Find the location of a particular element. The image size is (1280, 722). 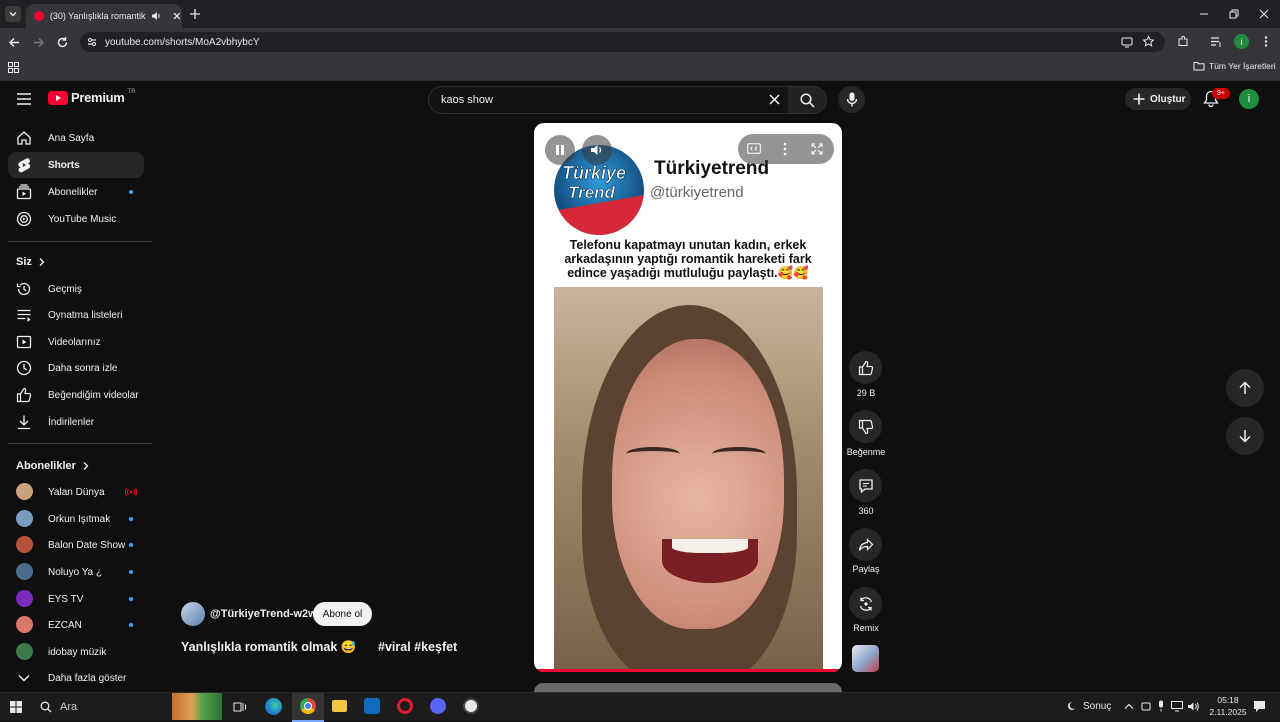

sidebar-item-home: Ana Sayfa is located at coordinates (76, 138).